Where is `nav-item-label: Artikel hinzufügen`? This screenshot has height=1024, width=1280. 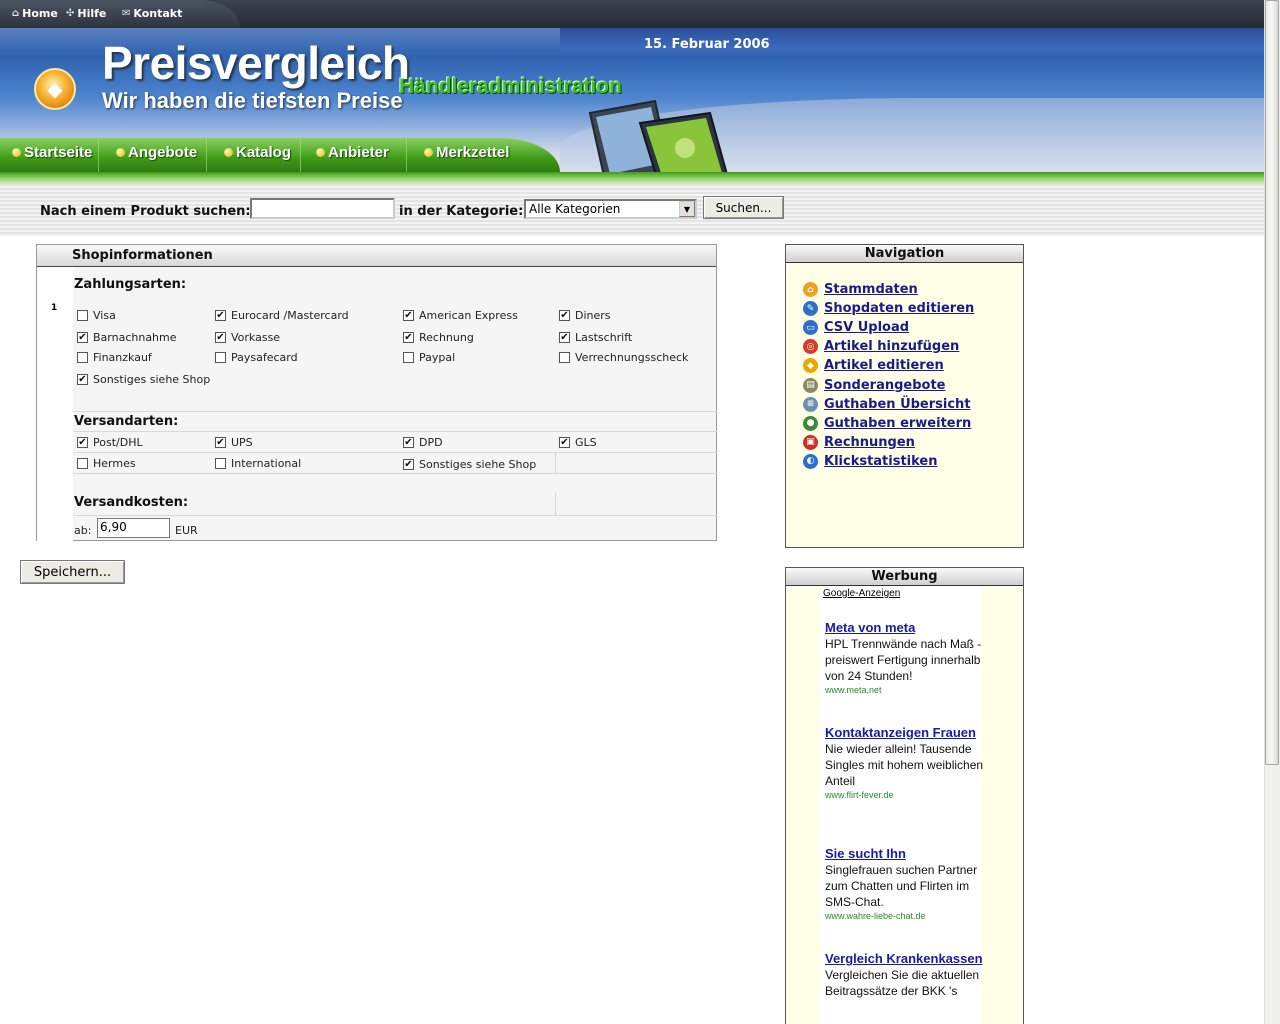 nav-item-label: Artikel hinzufügen is located at coordinates (891, 346).